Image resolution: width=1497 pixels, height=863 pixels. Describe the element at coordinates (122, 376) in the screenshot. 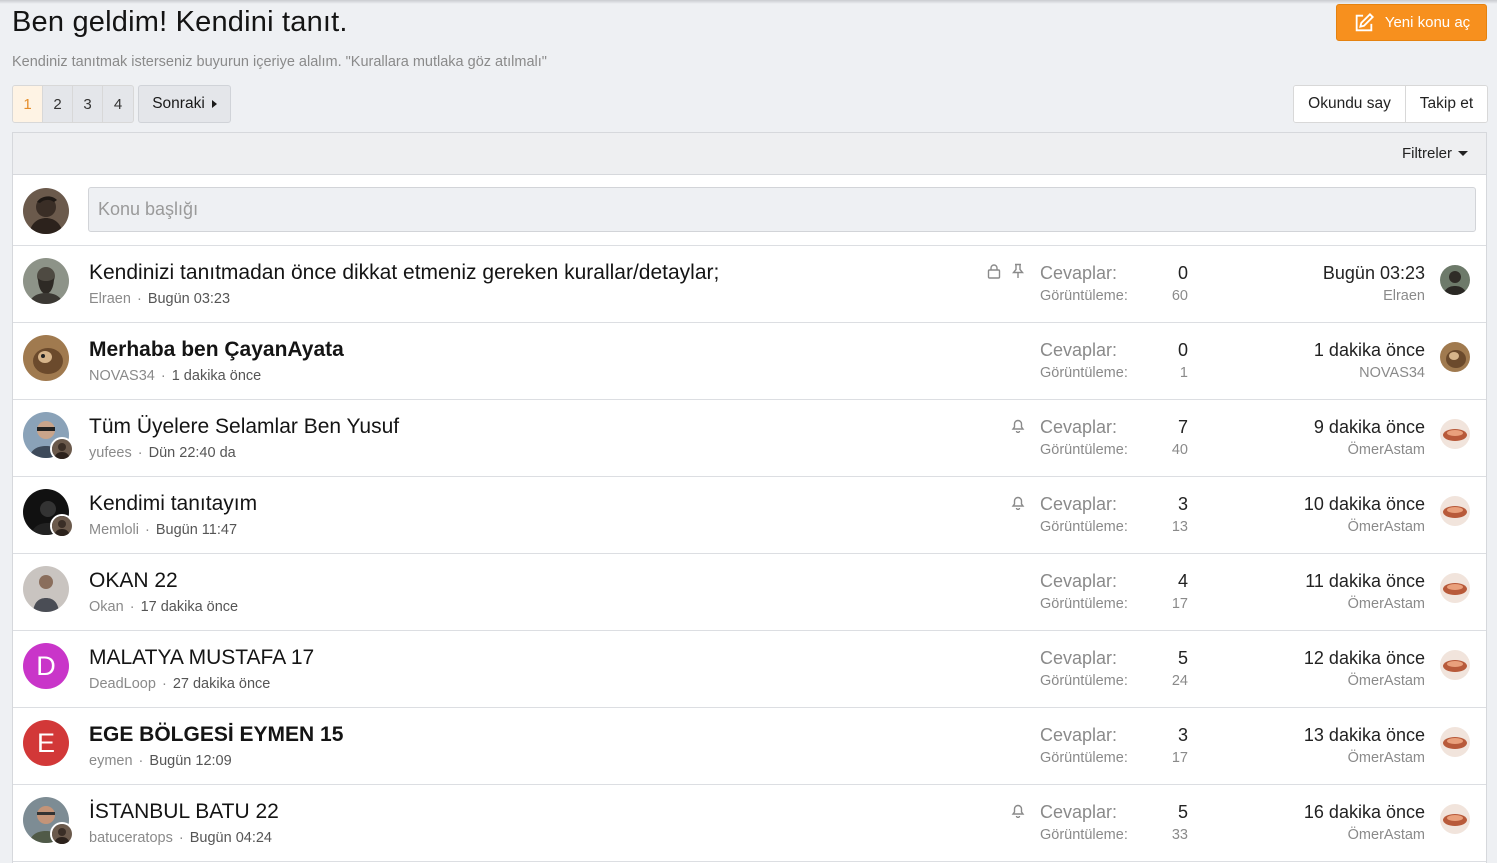

I see `thread-author: NOVAS34` at that location.